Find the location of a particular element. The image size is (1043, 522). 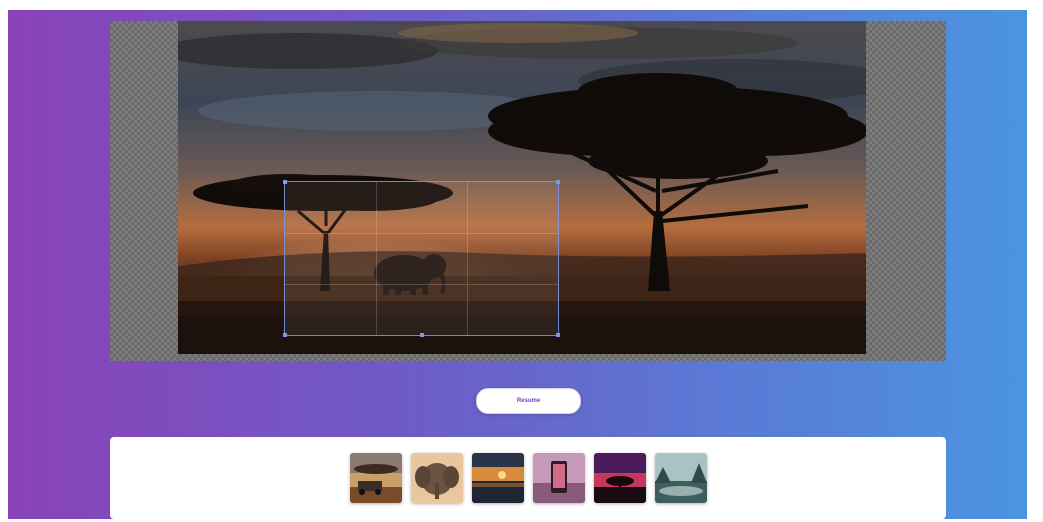

thumbnail-list is located at coordinates (528, 478).